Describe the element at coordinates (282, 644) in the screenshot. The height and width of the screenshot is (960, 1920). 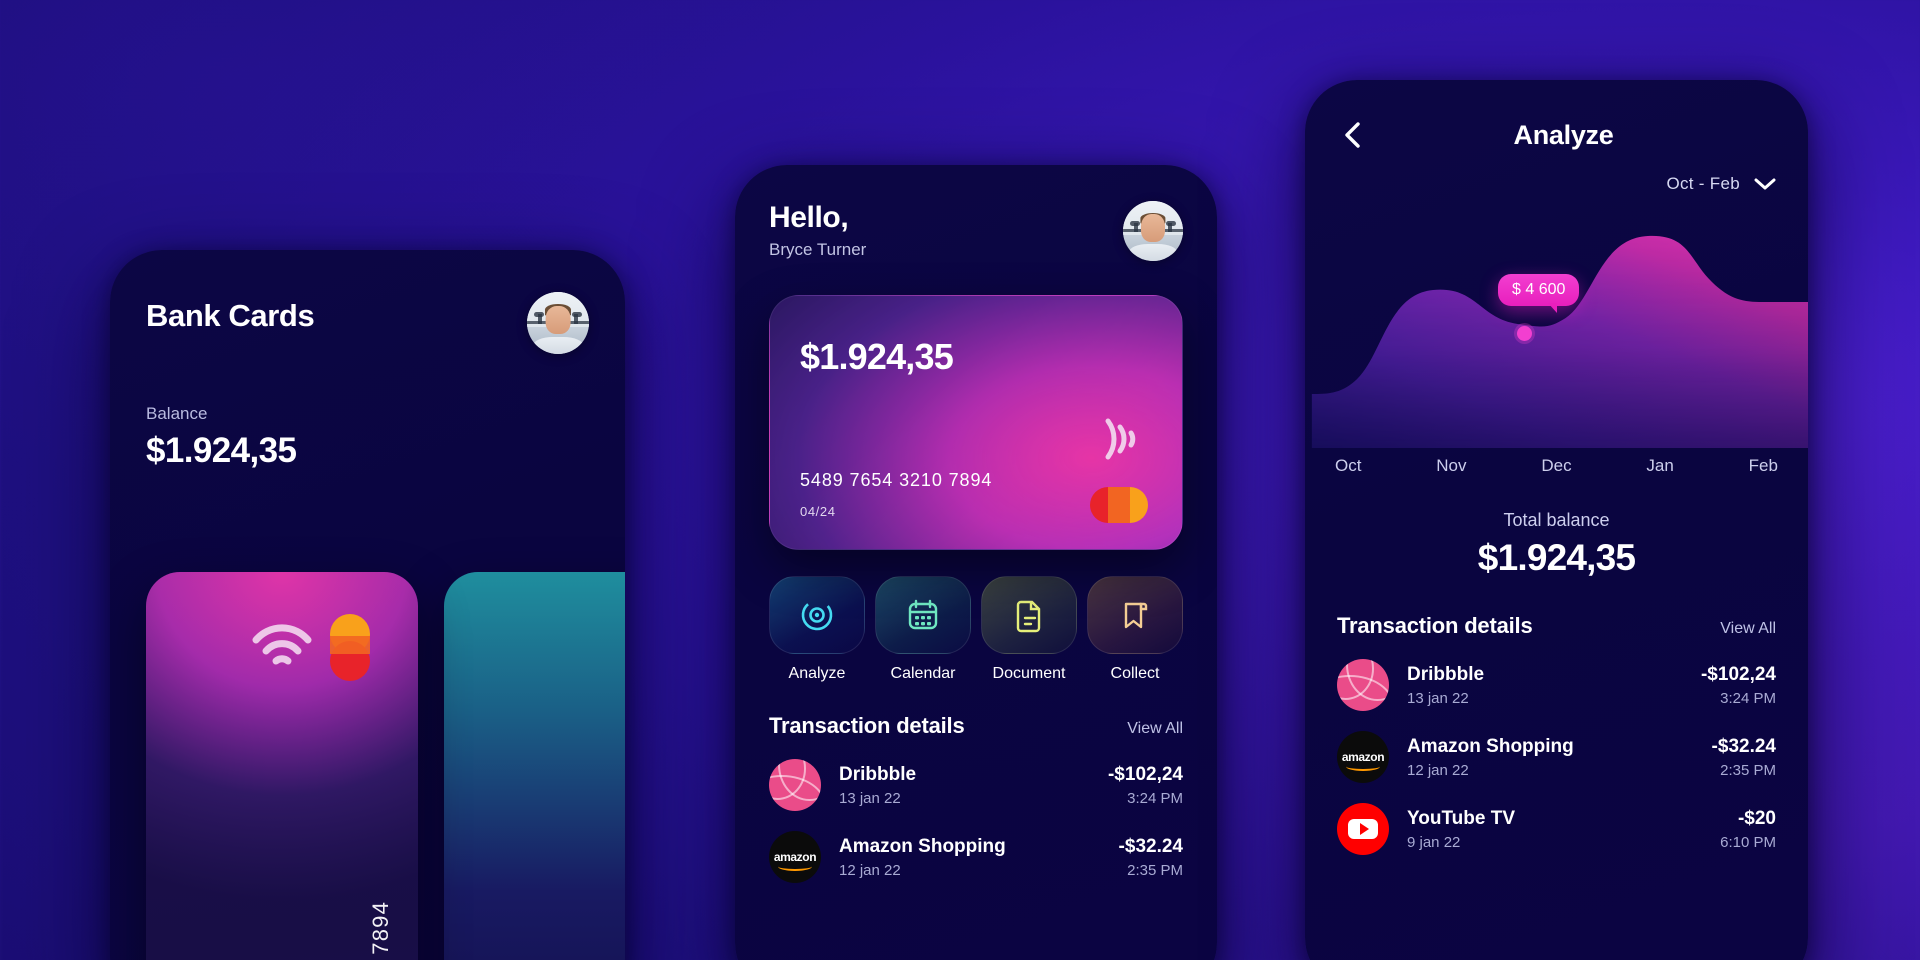
I see `contactless-icon` at that location.